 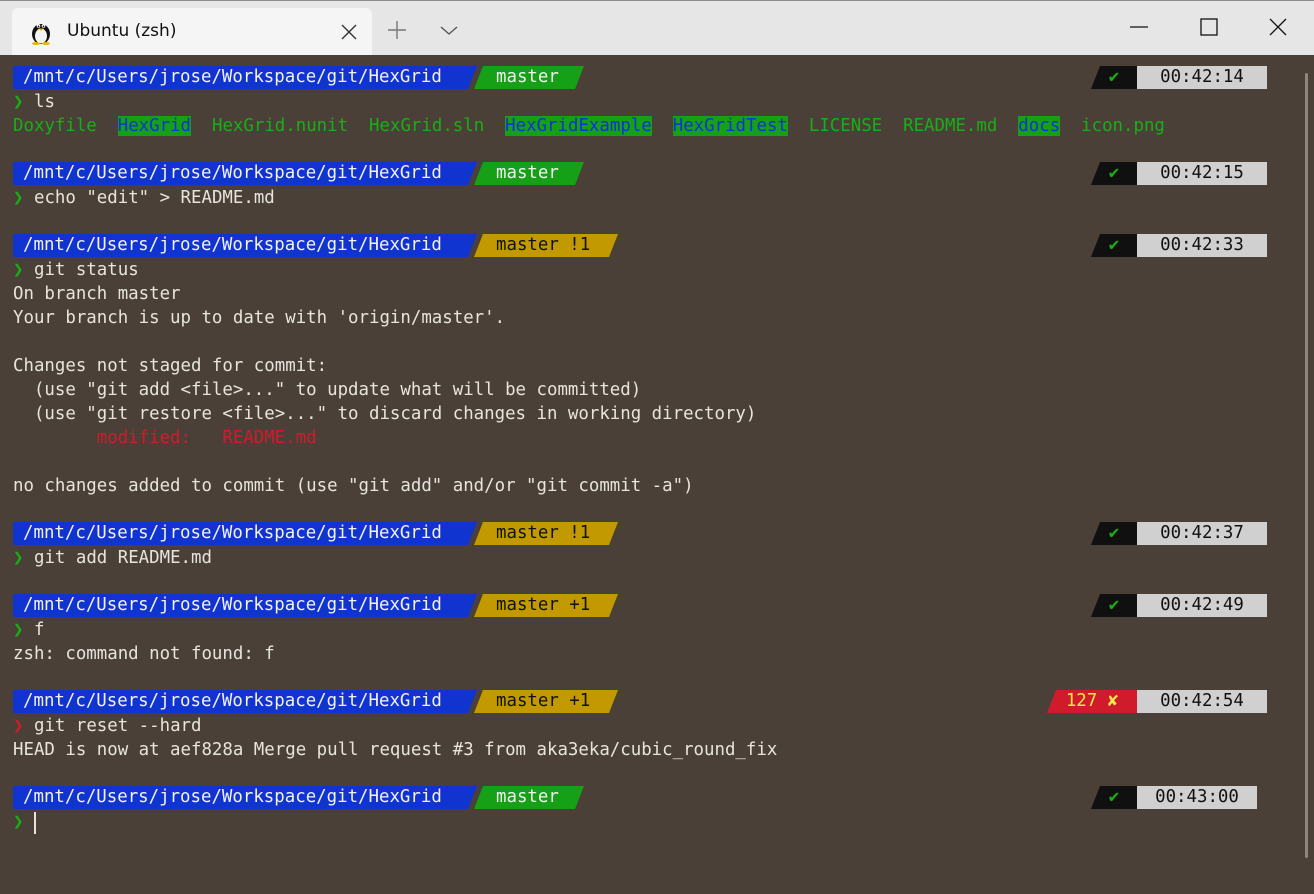 I want to click on ls-item: HexGridTest, so click(x=730, y=126).